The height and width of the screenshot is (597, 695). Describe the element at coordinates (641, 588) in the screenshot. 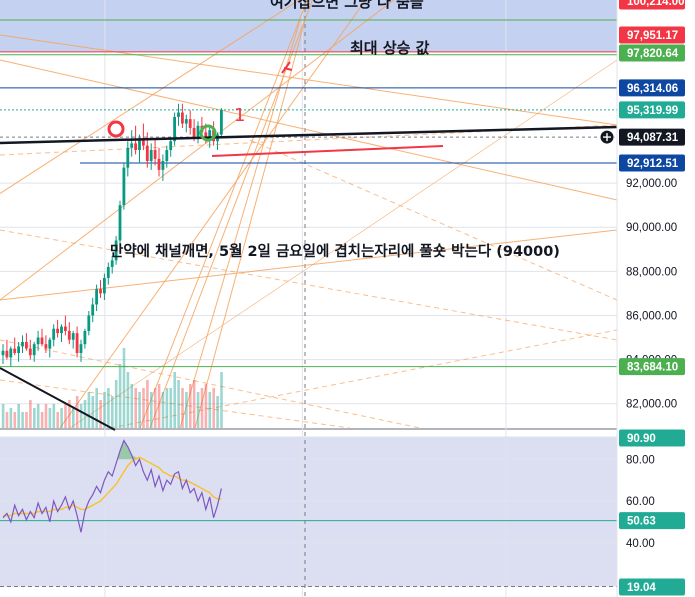

I see `rsi-badge-label: 19.04` at that location.